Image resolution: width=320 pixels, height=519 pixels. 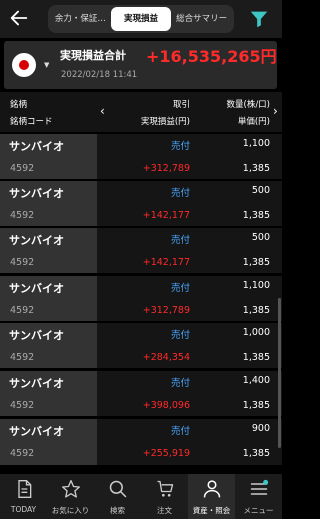 What do you see at coordinates (256, 332) in the screenshot?
I see `quantity: 1,000` at bounding box center [256, 332].